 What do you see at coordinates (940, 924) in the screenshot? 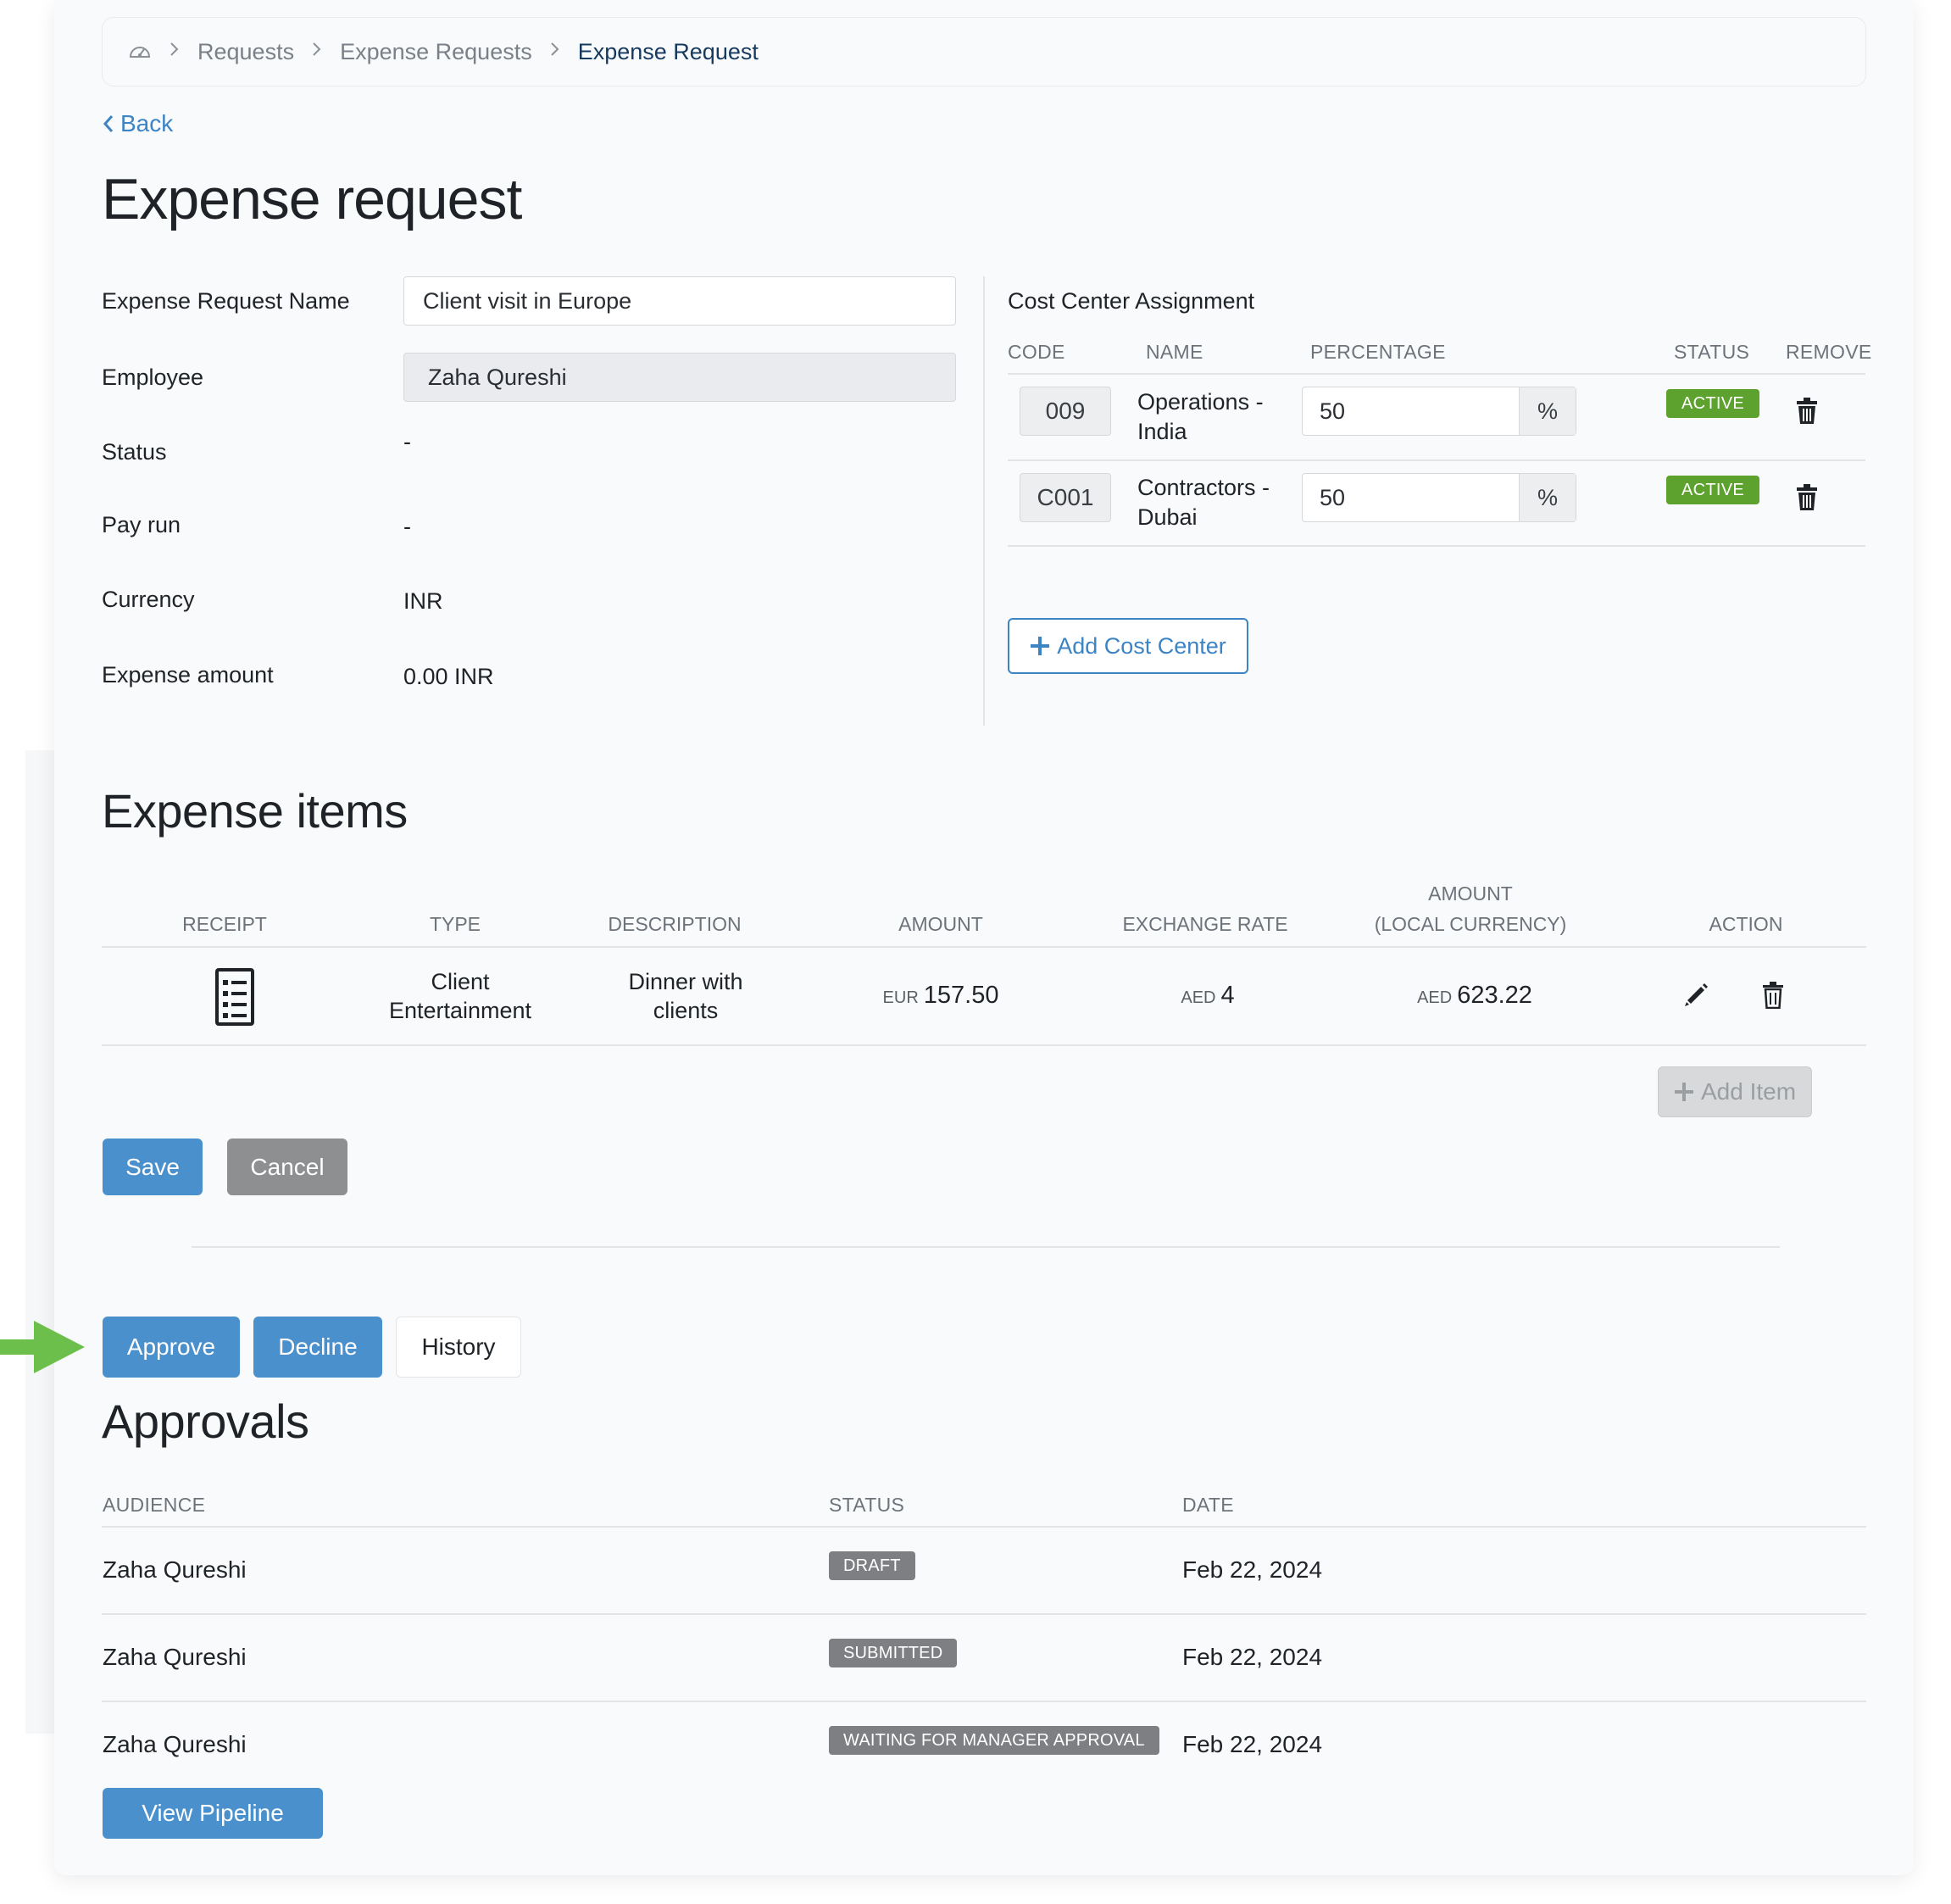
I see `items-header-amount: AMOUNT` at bounding box center [940, 924].